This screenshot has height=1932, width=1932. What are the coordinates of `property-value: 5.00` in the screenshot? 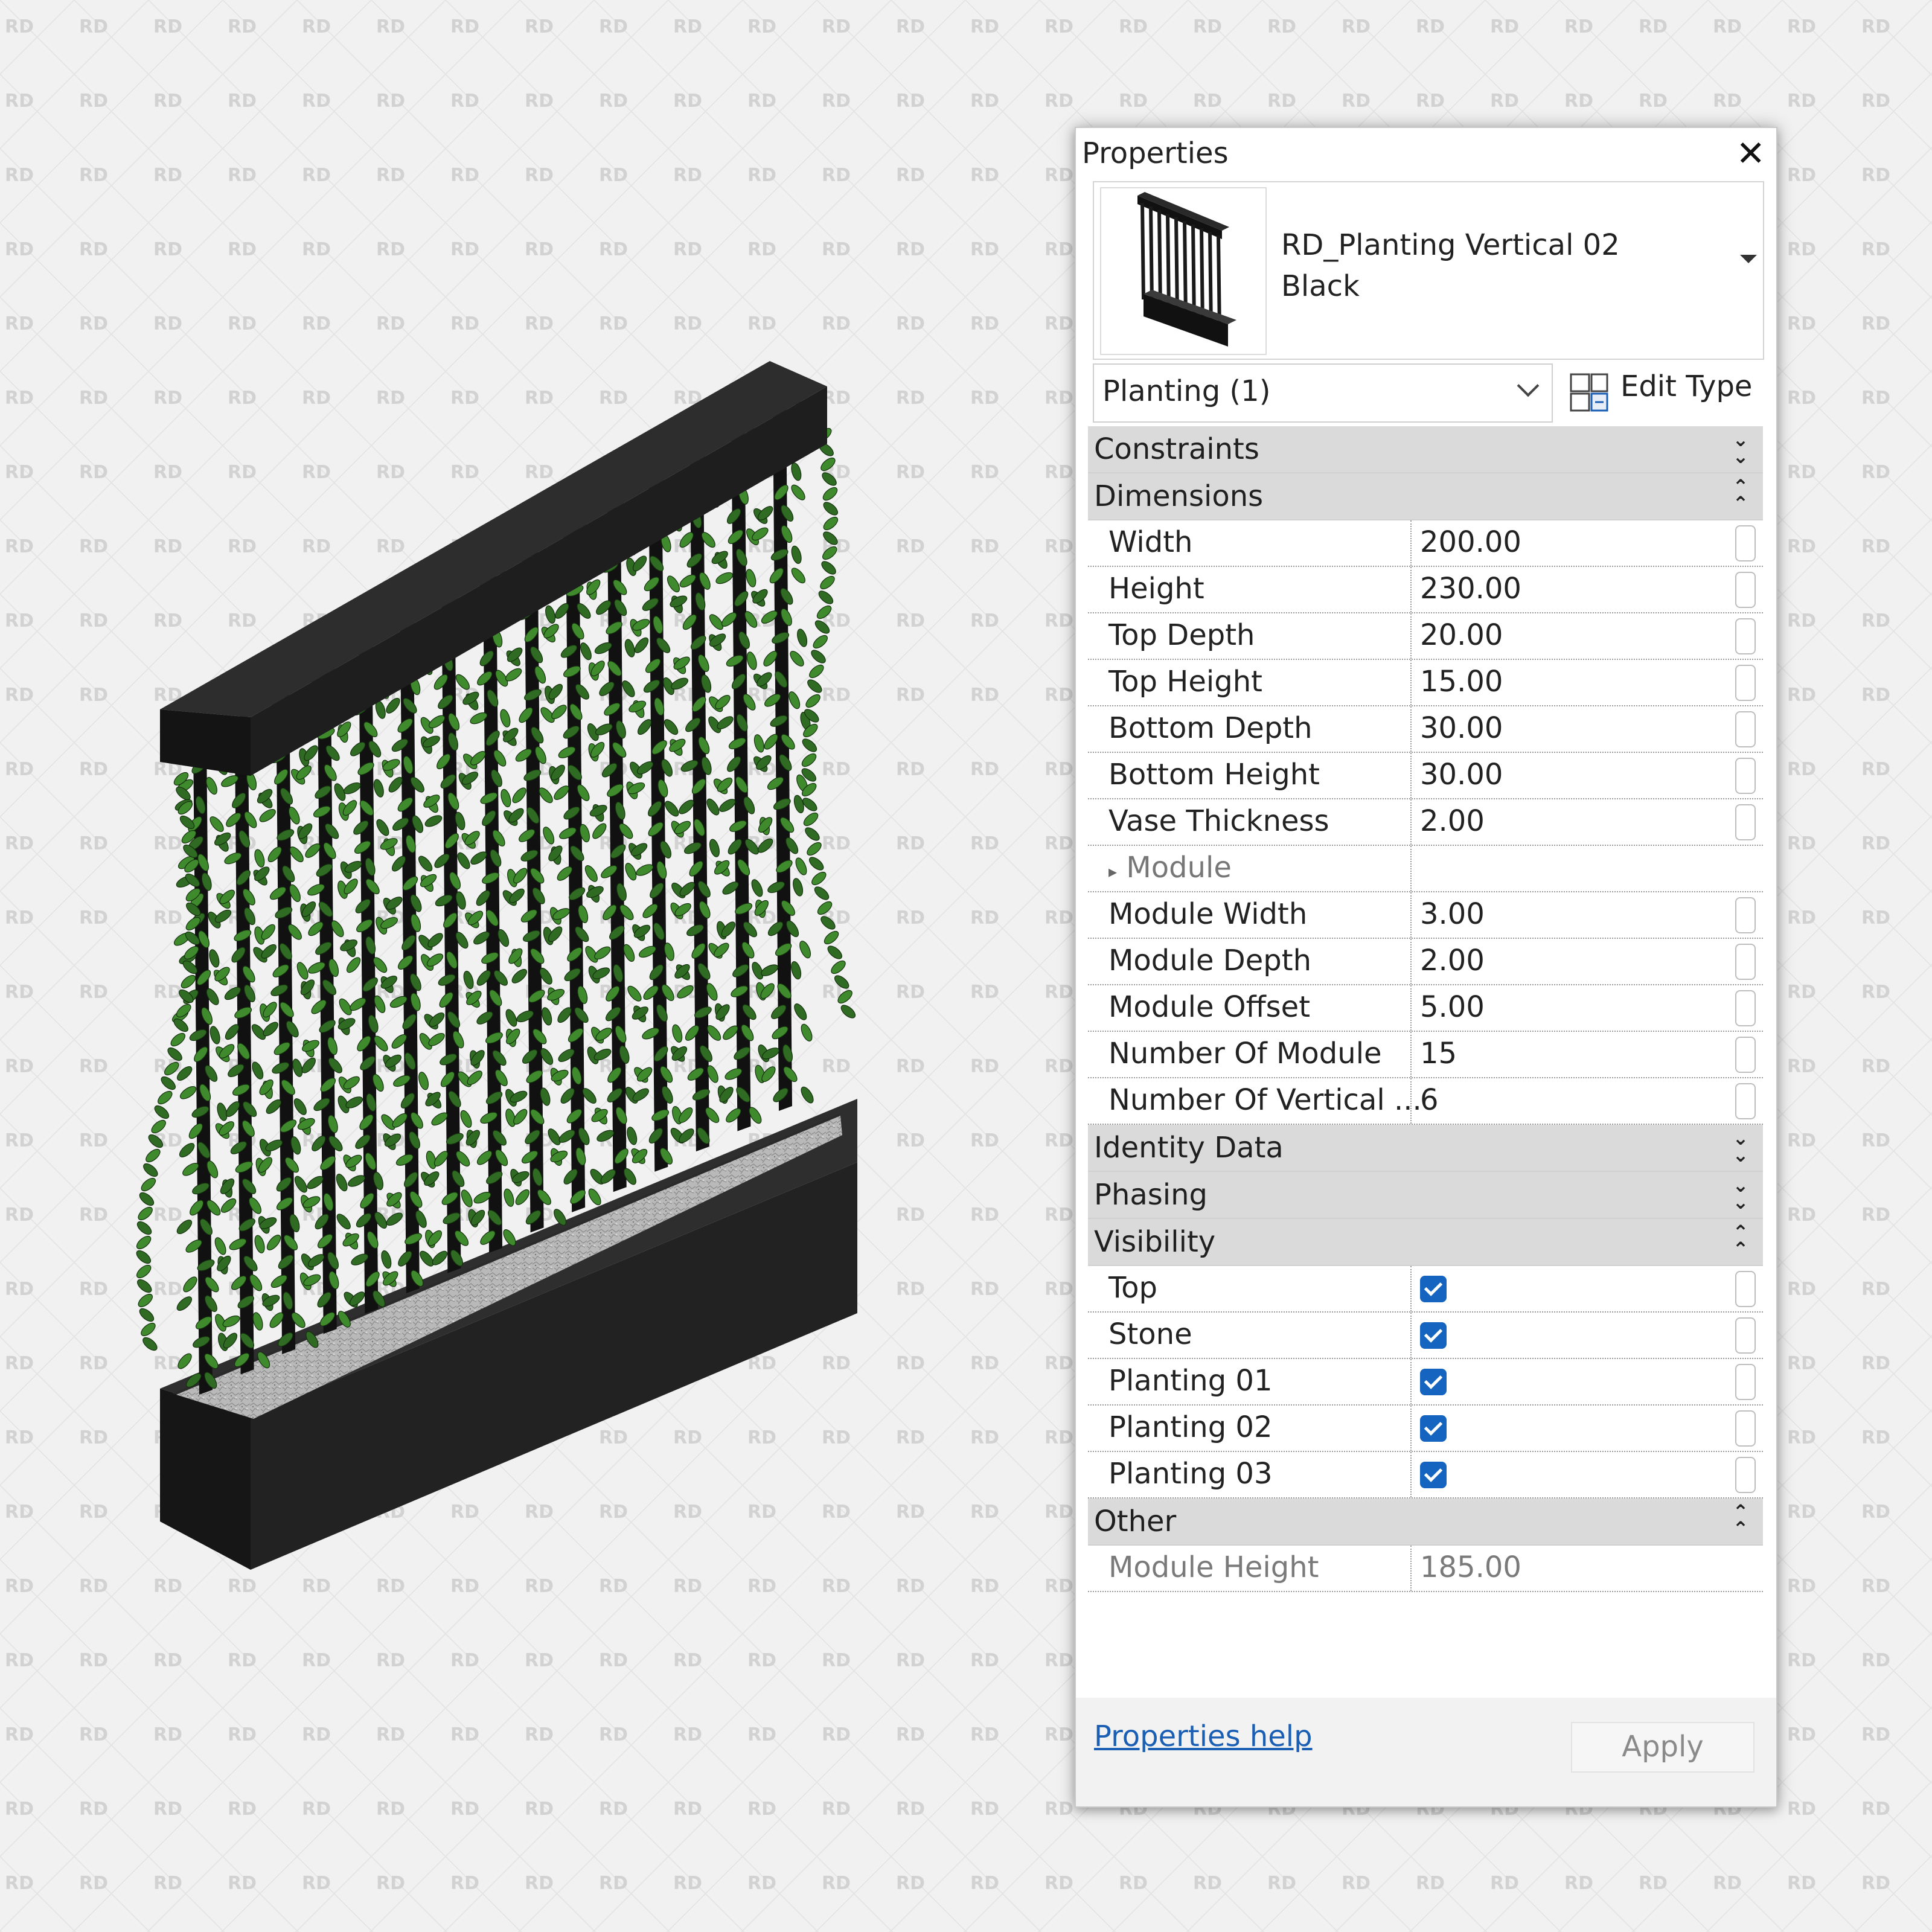 It's located at (1452, 1007).